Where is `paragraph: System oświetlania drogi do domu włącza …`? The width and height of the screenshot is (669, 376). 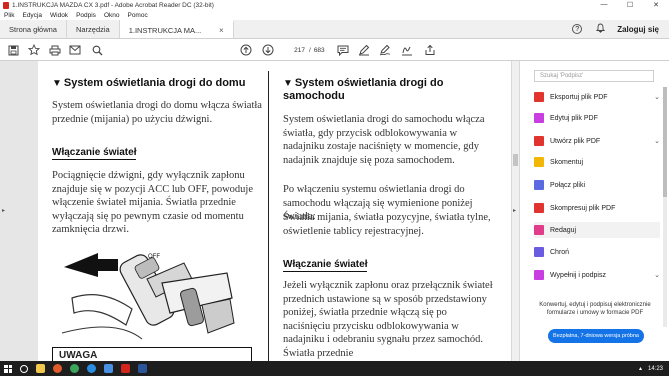
paragraph: System oświetlania drogi do domu włącza … is located at coordinates (157, 112).